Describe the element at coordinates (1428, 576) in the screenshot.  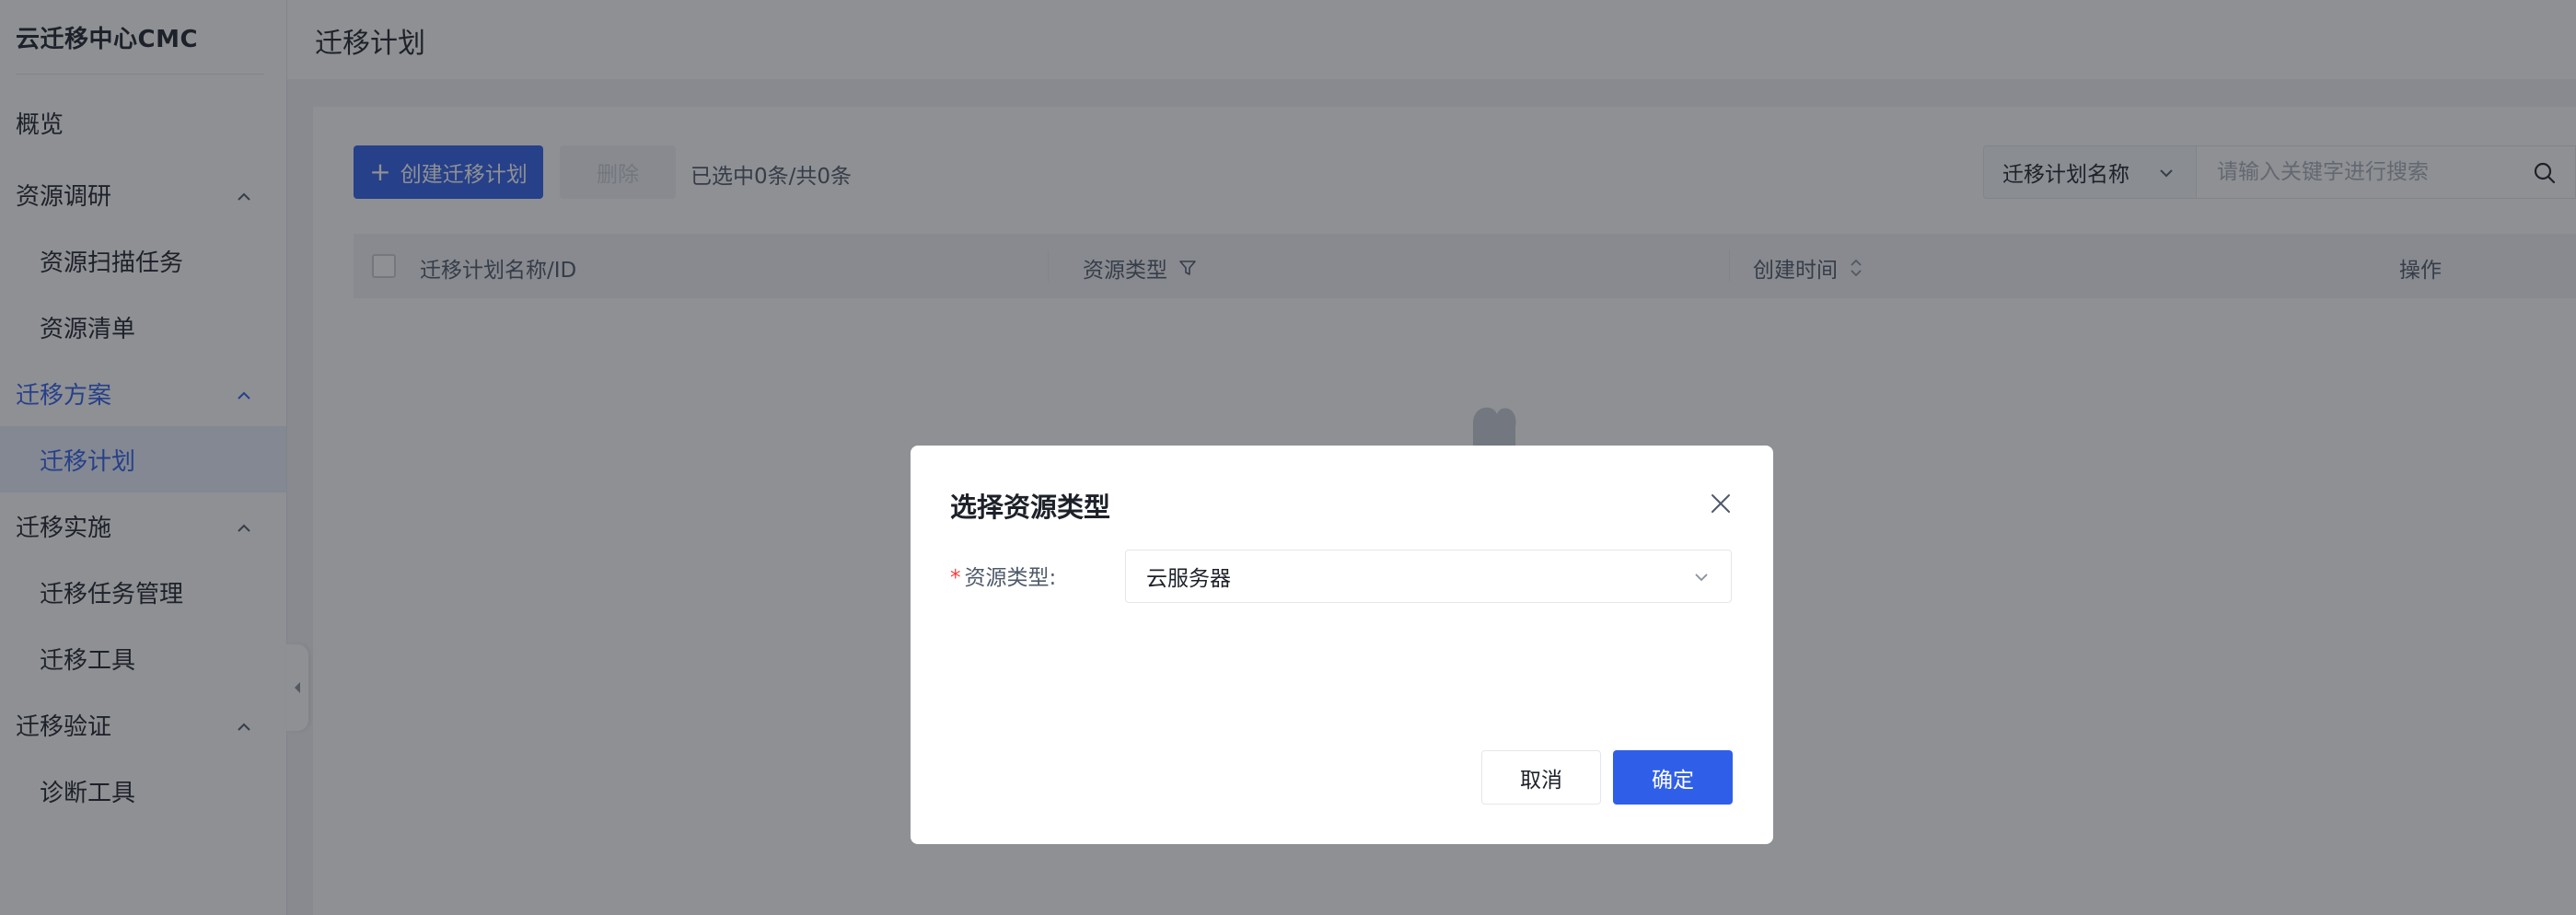
I see `resource-type-select: 云服务器` at that location.